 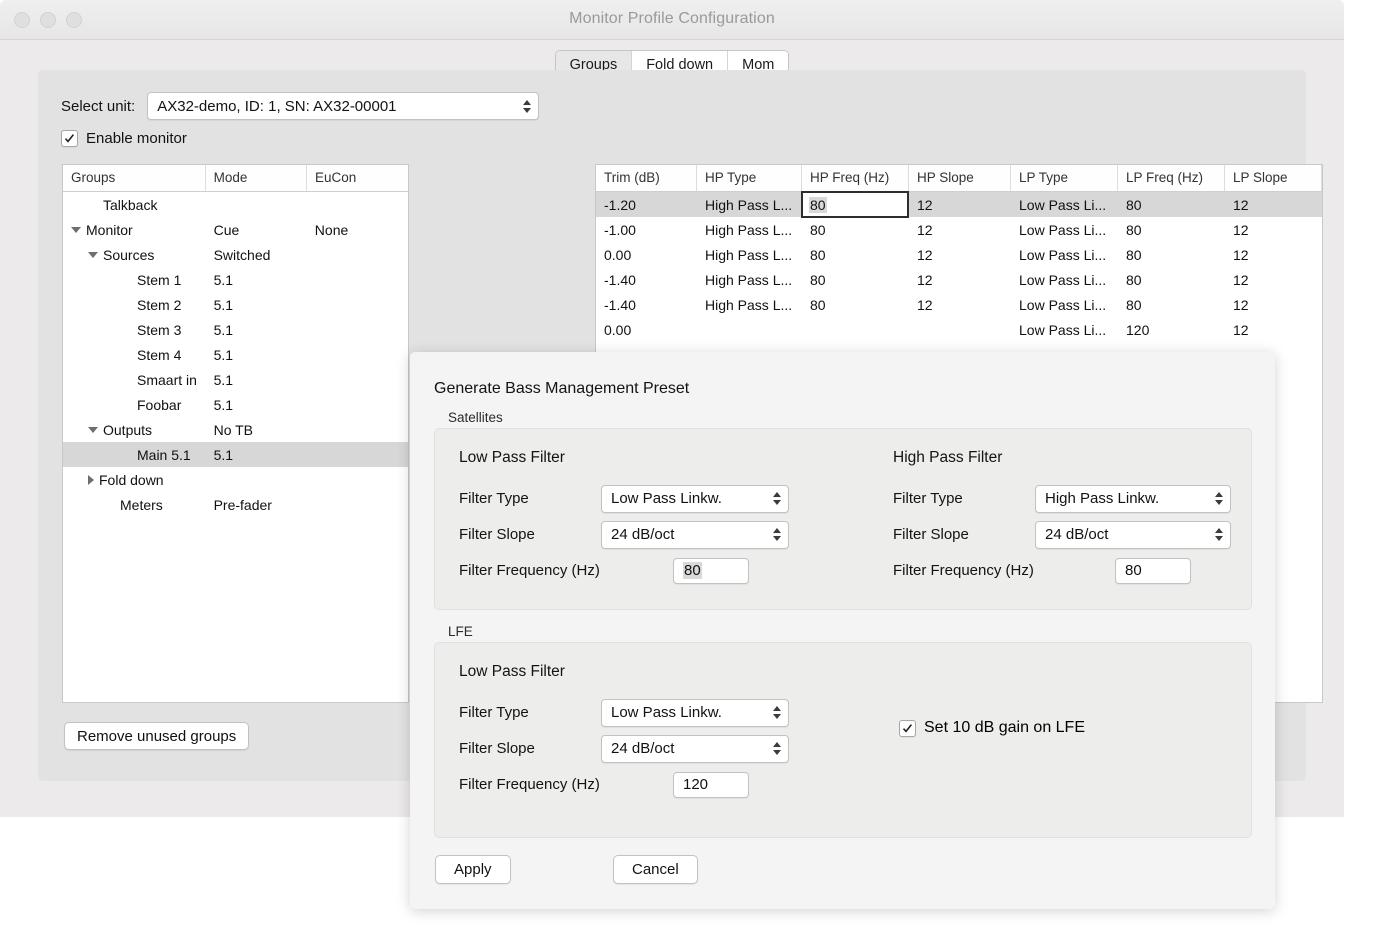 What do you see at coordinates (620, 204) in the screenshot?
I see `cell-trim: -1.20` at bounding box center [620, 204].